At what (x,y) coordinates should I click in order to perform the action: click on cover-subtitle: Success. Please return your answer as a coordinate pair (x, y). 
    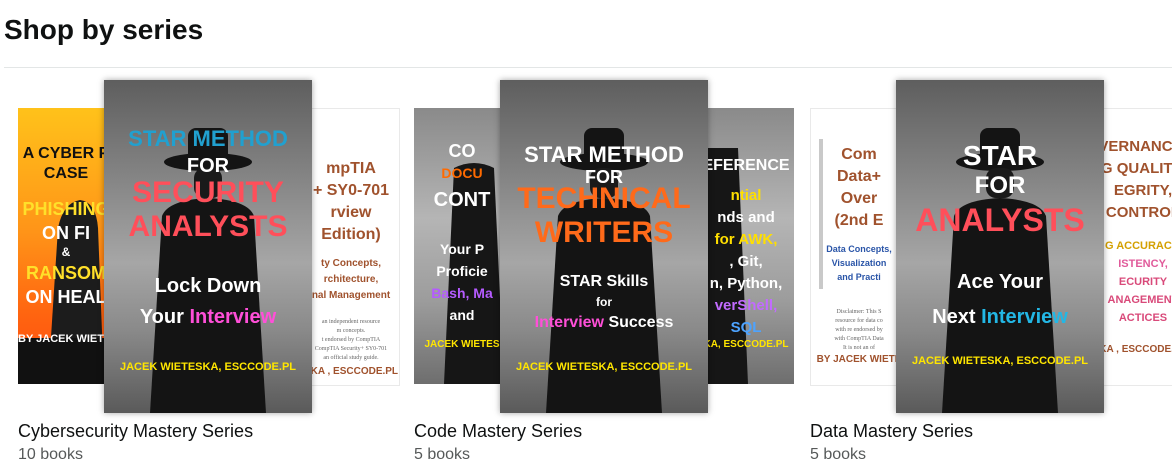
    Looking at the image, I should click on (641, 322).